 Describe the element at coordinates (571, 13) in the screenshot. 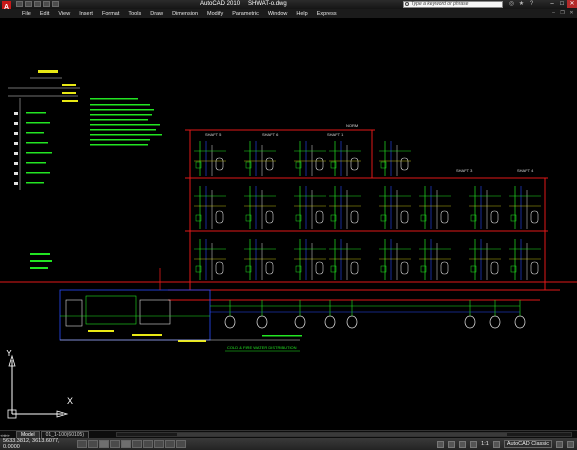

I see `doc-close-icon: ✕` at that location.